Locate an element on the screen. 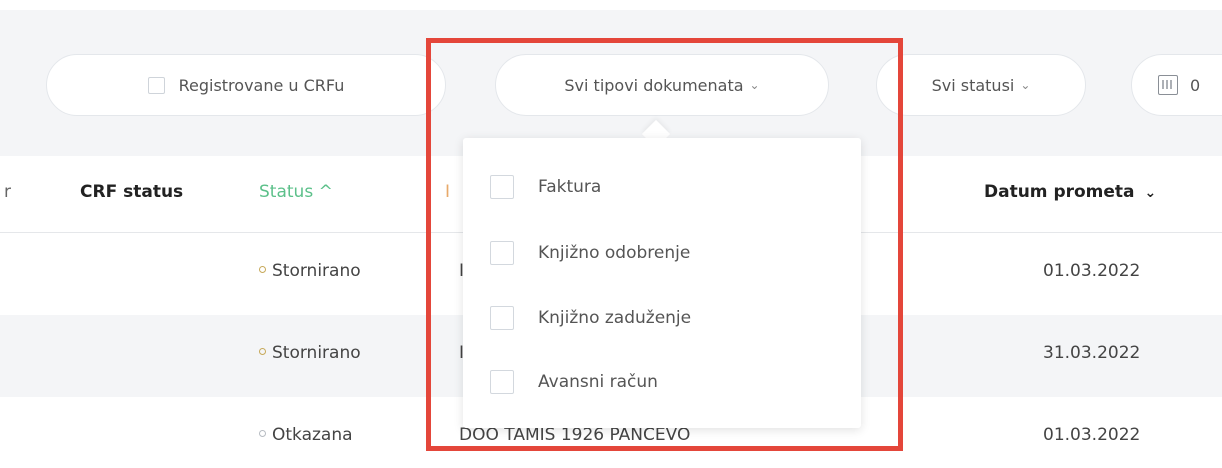  column-header-status: Status ^ is located at coordinates (296, 192).